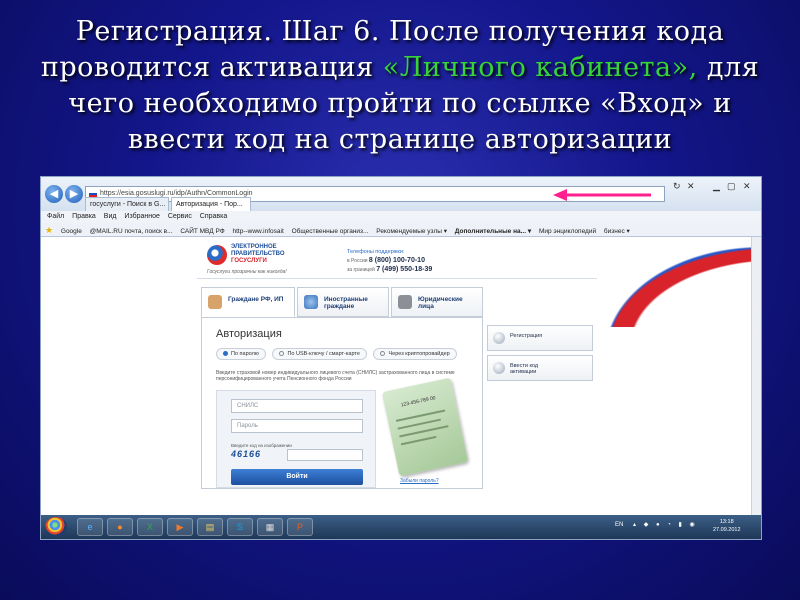  What do you see at coordinates (567, 231) in the screenshot?
I see `fav-item: Мир энциклопедий` at bounding box center [567, 231].